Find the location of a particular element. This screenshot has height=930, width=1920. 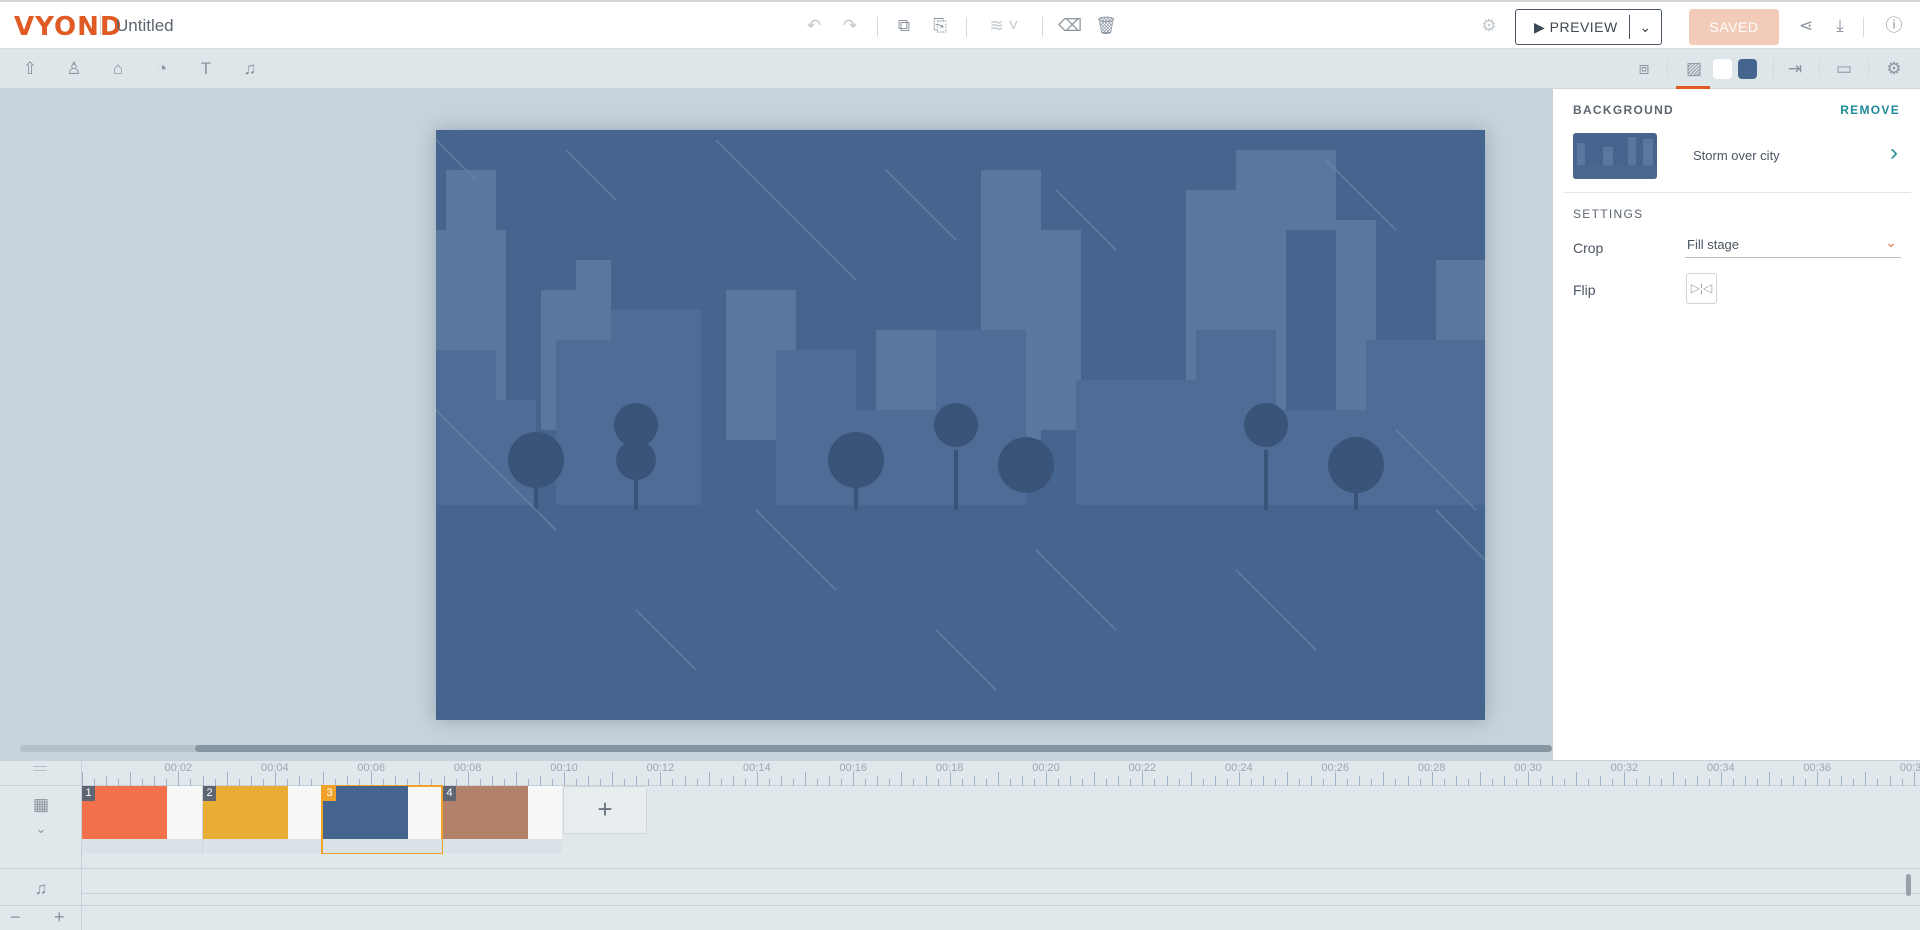

scene-4: 4 is located at coordinates (502, 819).